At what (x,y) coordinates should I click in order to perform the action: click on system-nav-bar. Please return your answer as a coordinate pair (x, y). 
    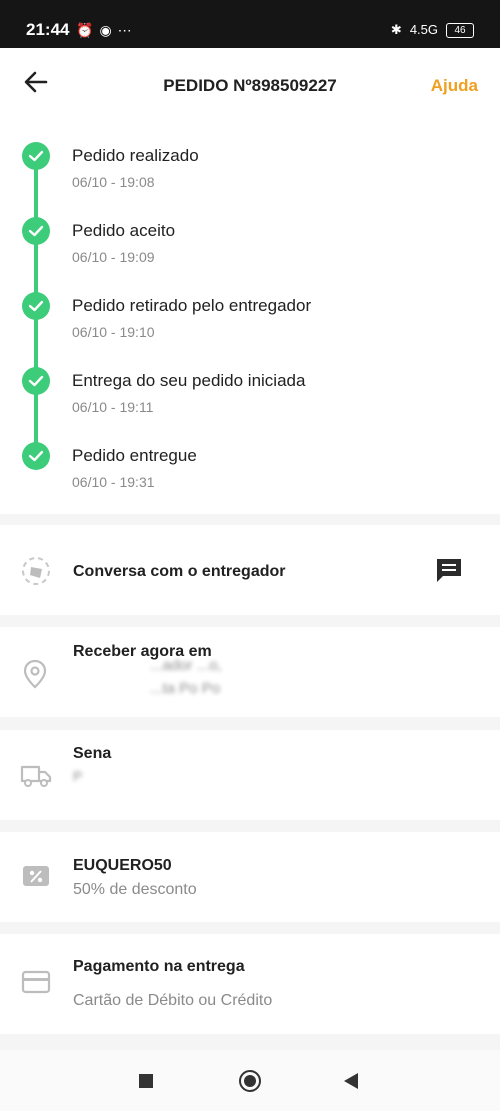
    Looking at the image, I should click on (250, 1080).